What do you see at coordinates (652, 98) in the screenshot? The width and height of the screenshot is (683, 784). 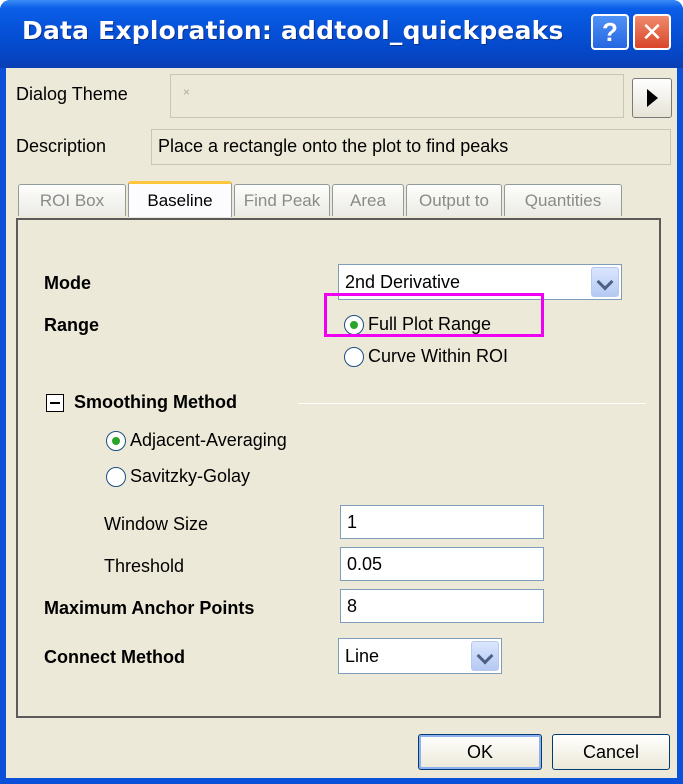 I see `theme-menu-arrow-button` at bounding box center [652, 98].